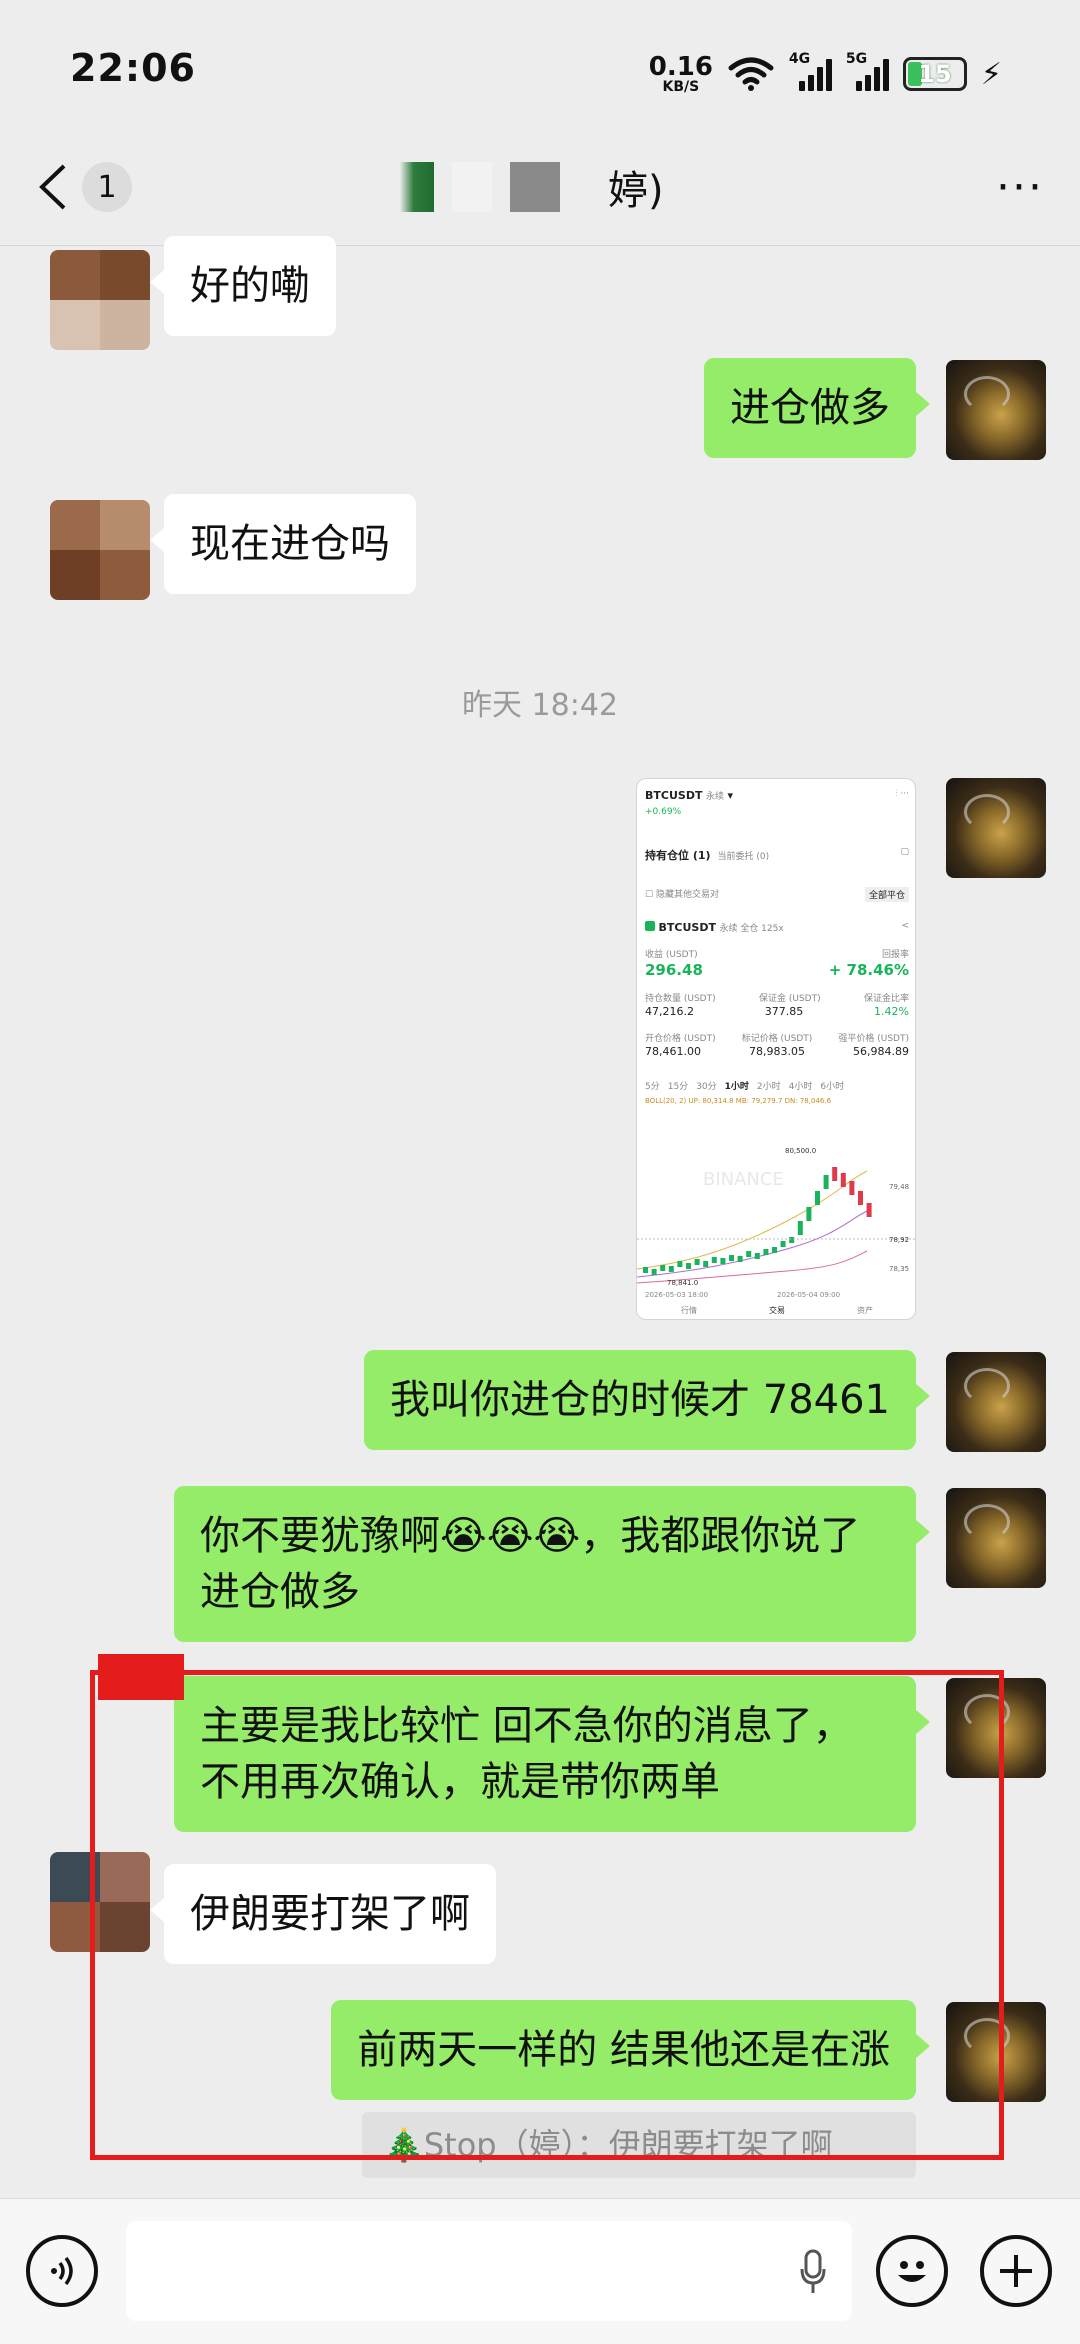 The image size is (1080, 2344). Describe the element at coordinates (899, 1269) in the screenshot. I see `shot-price-tick: 78,35` at that location.